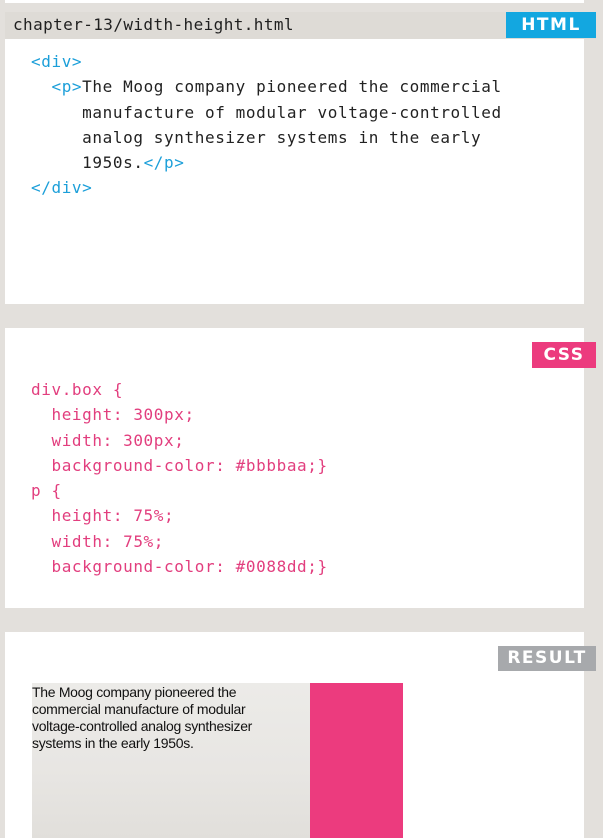 The height and width of the screenshot is (838, 603). Describe the element at coordinates (282, 137) in the screenshot. I see `code-text-line-3: analog synthesizer systems in the early` at that location.